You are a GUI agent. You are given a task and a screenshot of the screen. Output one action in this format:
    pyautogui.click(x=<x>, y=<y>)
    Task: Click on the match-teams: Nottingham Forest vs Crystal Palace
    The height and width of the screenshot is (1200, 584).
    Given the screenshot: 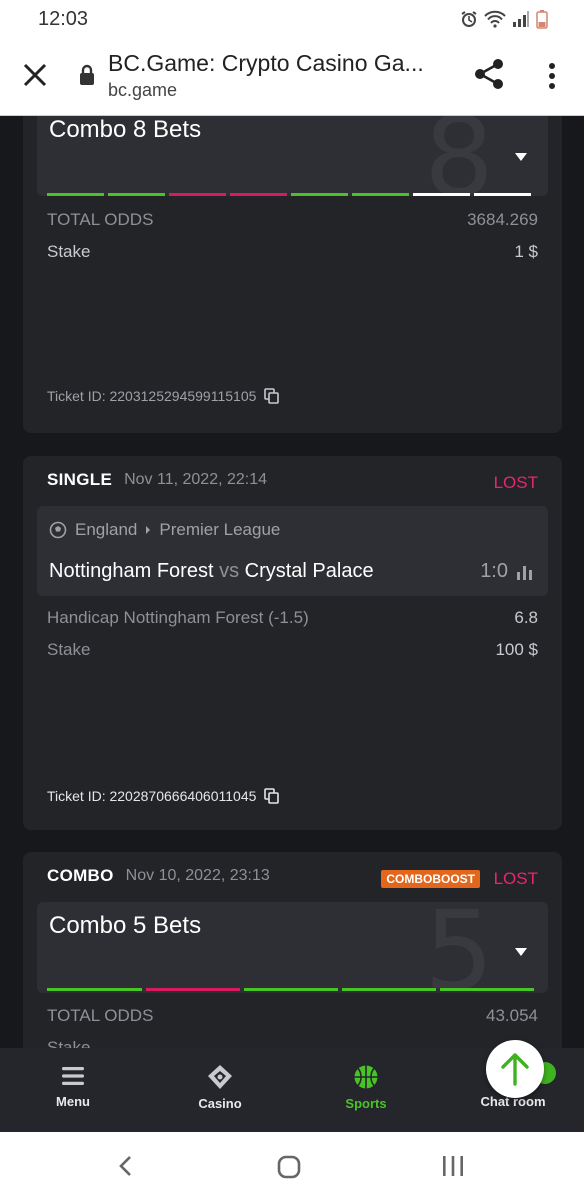 What is the action you would take?
    pyautogui.click(x=211, y=571)
    